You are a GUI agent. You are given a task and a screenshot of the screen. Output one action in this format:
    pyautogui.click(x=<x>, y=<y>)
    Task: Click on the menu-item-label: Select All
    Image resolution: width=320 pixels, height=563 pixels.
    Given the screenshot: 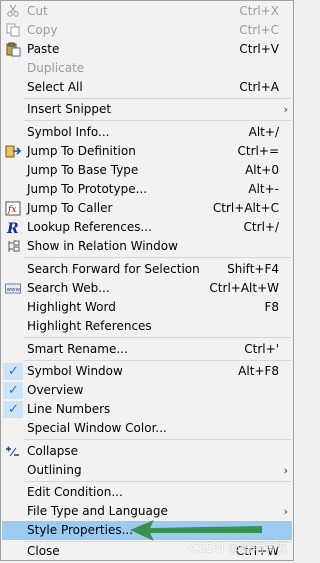 What is the action you would take?
    pyautogui.click(x=55, y=87)
    